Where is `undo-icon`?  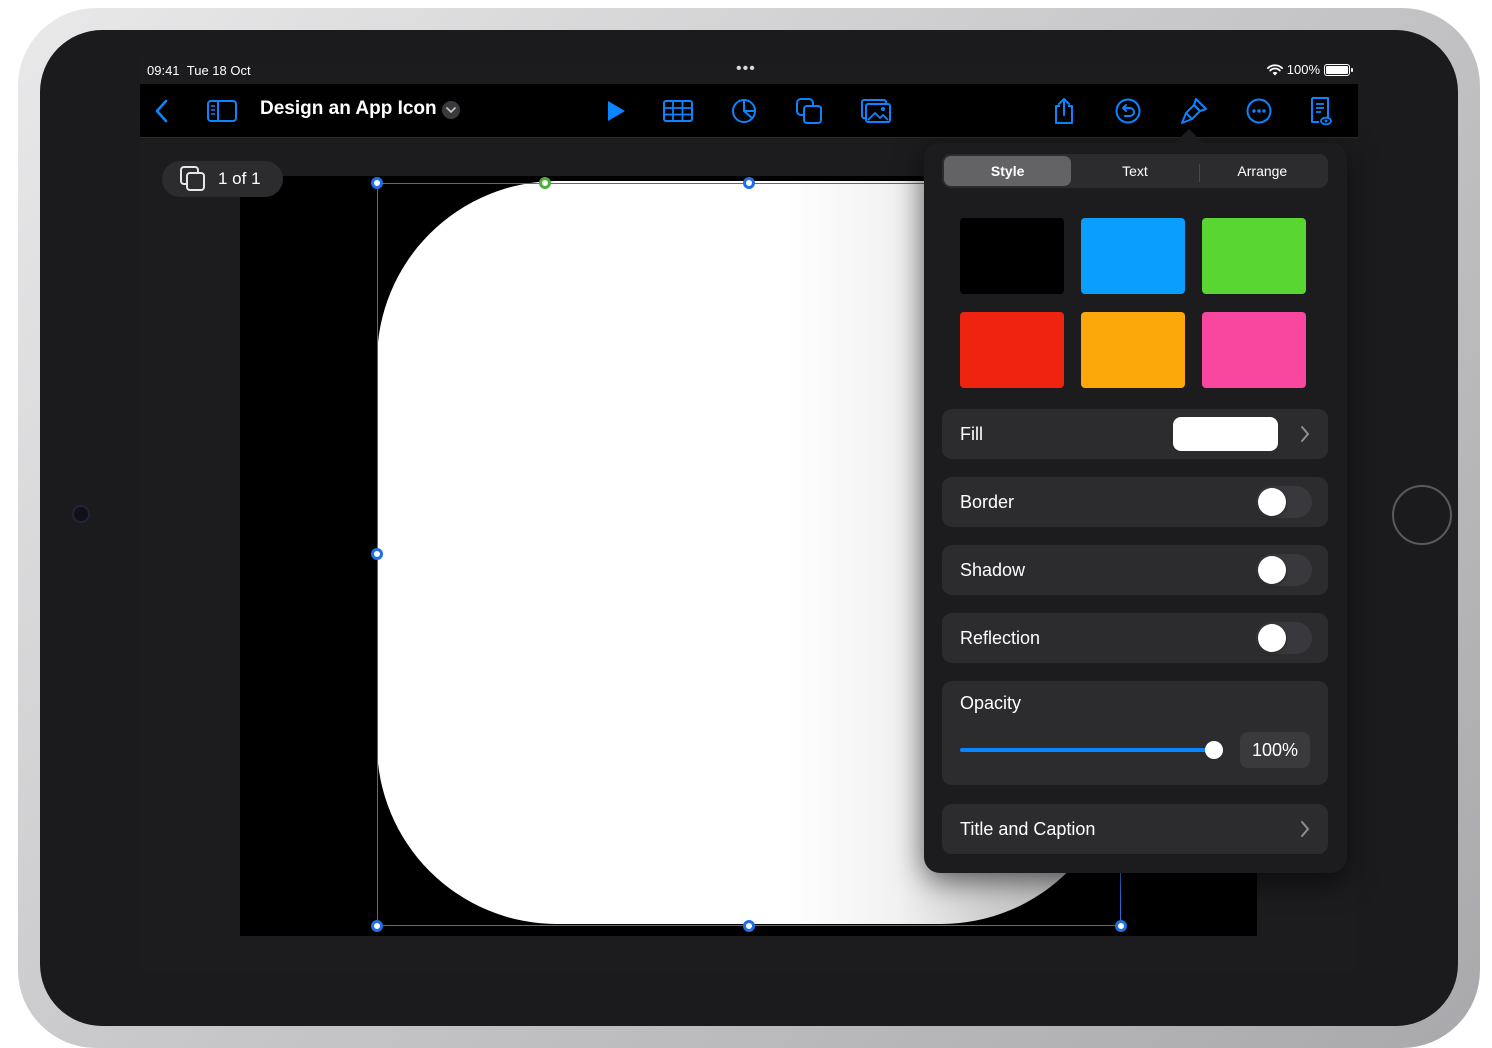
undo-icon is located at coordinates (1128, 111).